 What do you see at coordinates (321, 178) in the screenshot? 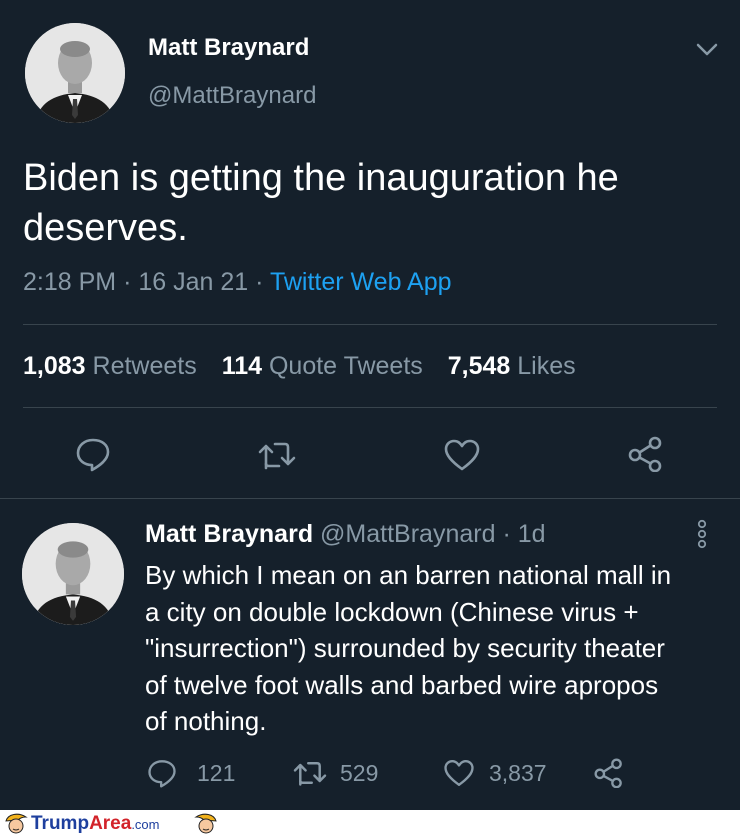
I see `tweet-text-line: Biden is getting the inauguration he` at bounding box center [321, 178].